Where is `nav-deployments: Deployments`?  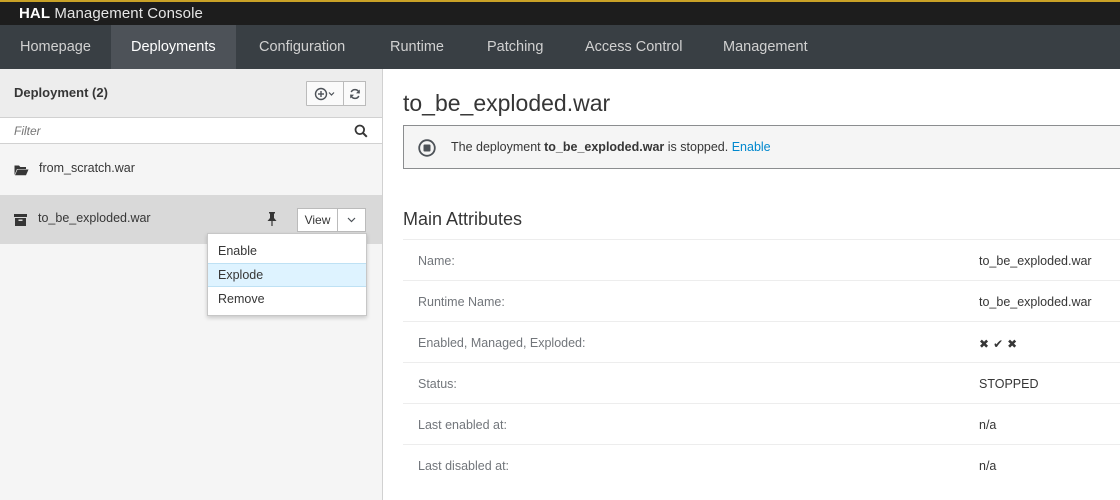
nav-deployments: Deployments is located at coordinates (173, 47).